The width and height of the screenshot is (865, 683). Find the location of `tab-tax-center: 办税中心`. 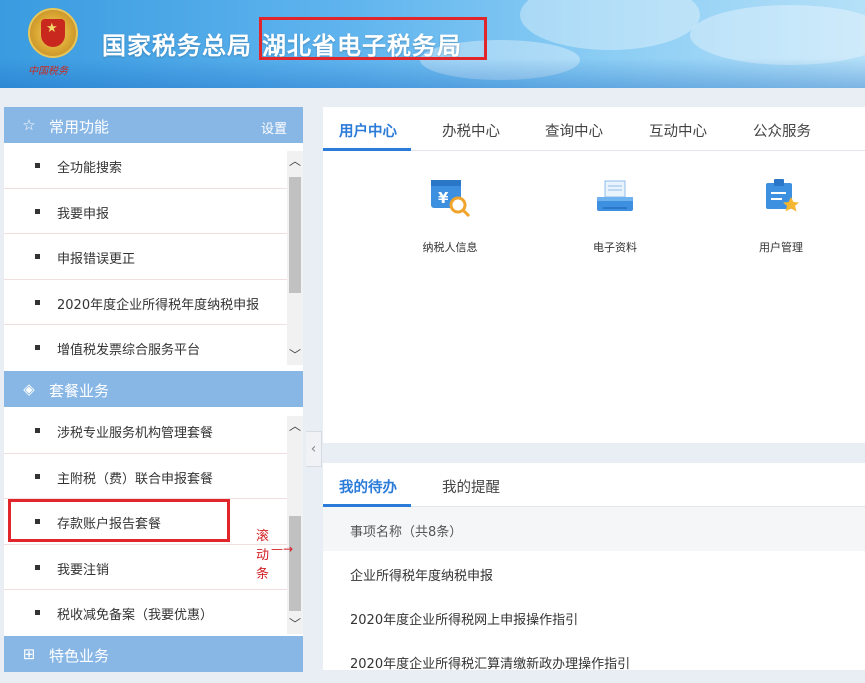

tab-tax-center: 办税中心 is located at coordinates (471, 130).